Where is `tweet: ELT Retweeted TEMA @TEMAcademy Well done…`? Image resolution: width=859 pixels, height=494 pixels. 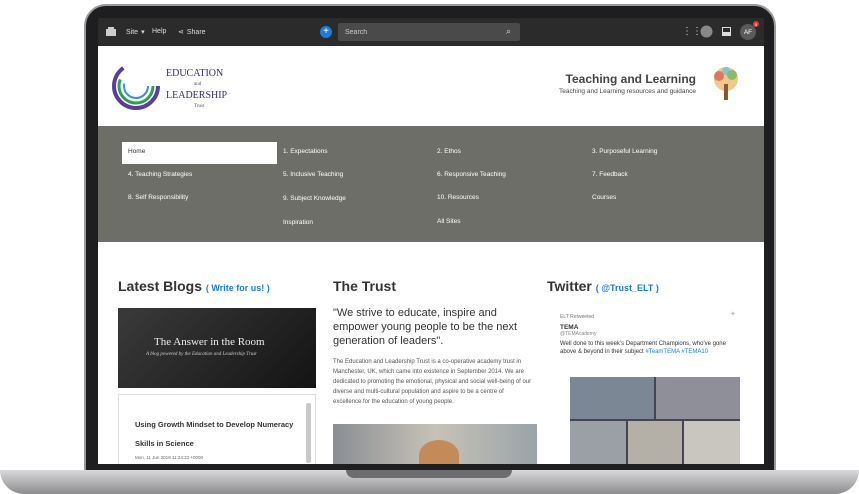 tweet: ELT Retweeted TEMA @TEMAcademy Well done… is located at coordinates (650, 335).